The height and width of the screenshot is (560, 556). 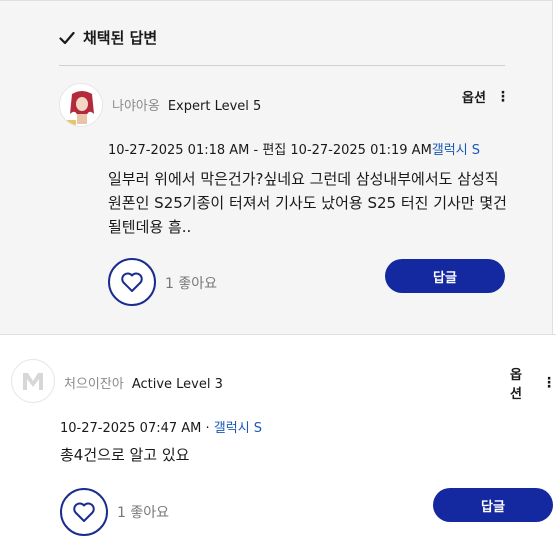 What do you see at coordinates (131, 428) in the screenshot?
I see `post-date: 10-27-2025 07:47 AM` at bounding box center [131, 428].